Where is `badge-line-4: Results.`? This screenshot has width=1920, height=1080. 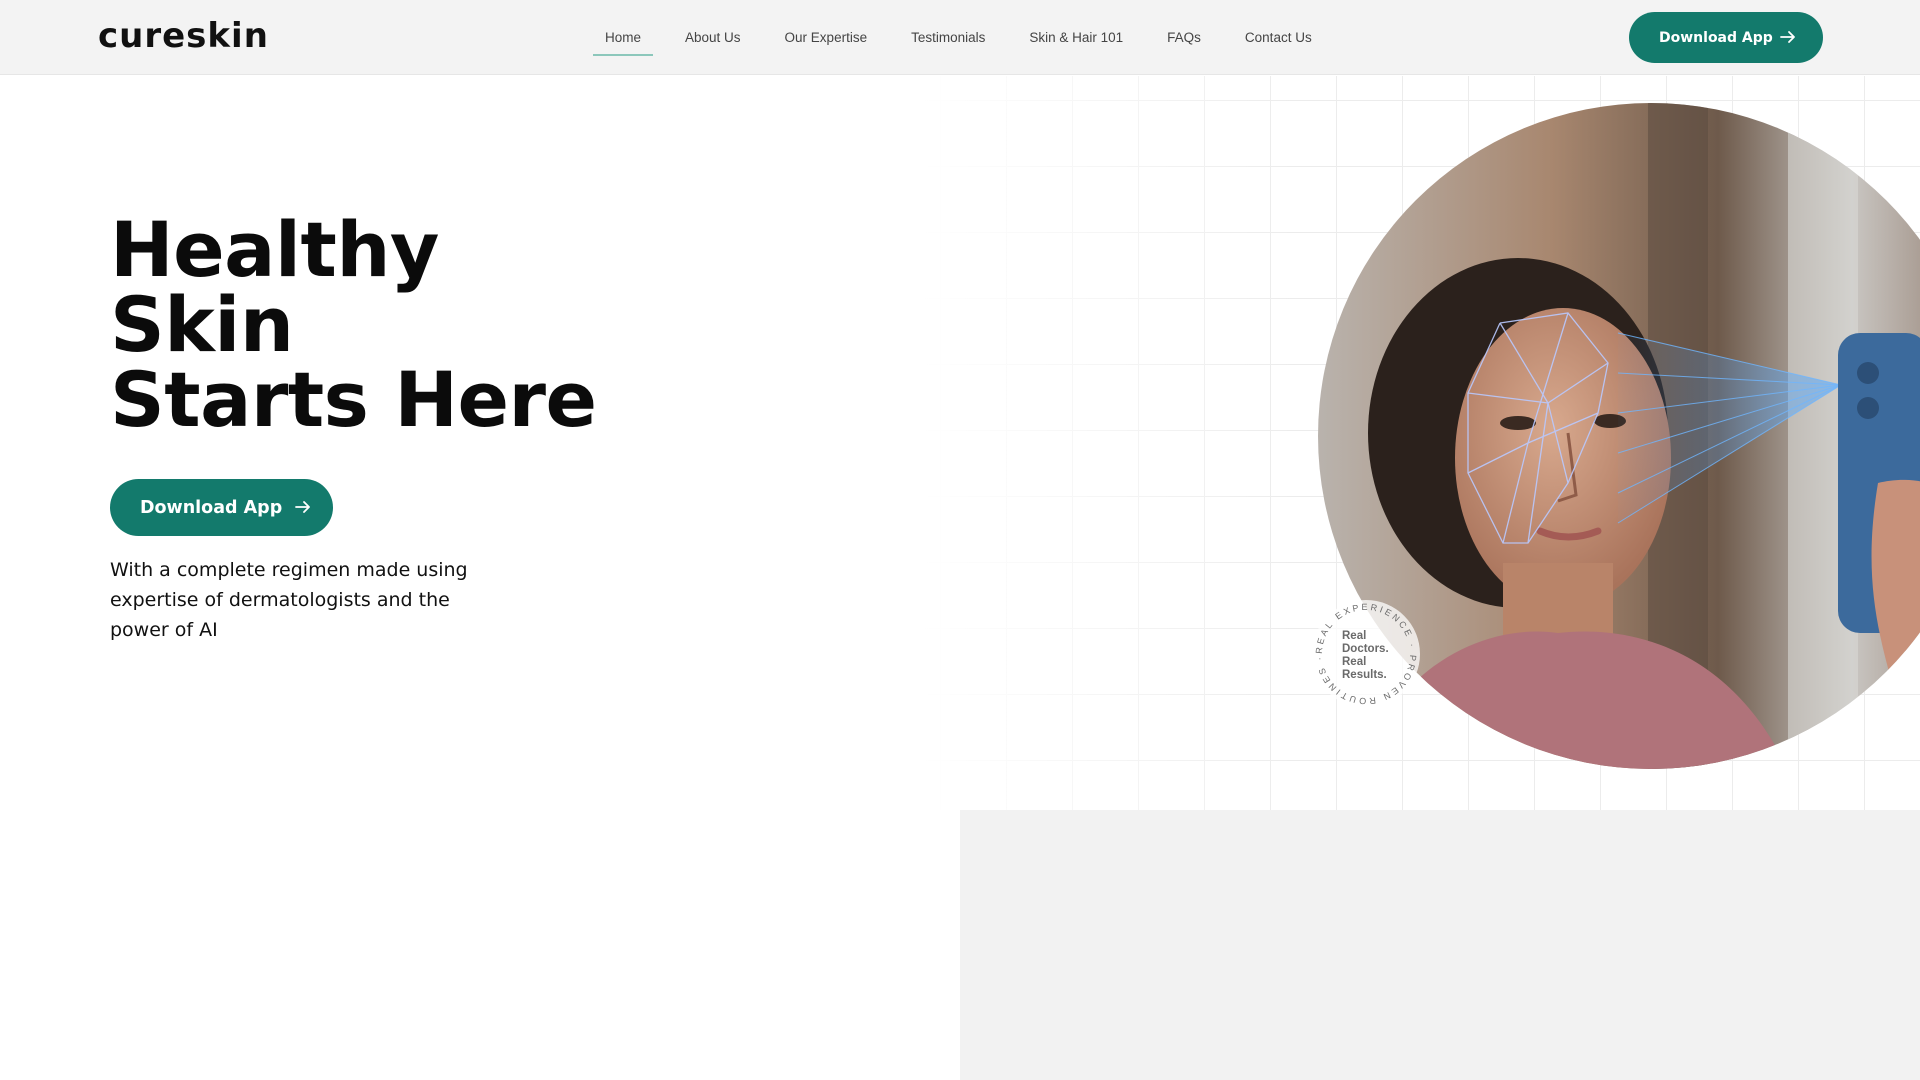 badge-line-4: Results. is located at coordinates (1364, 675).